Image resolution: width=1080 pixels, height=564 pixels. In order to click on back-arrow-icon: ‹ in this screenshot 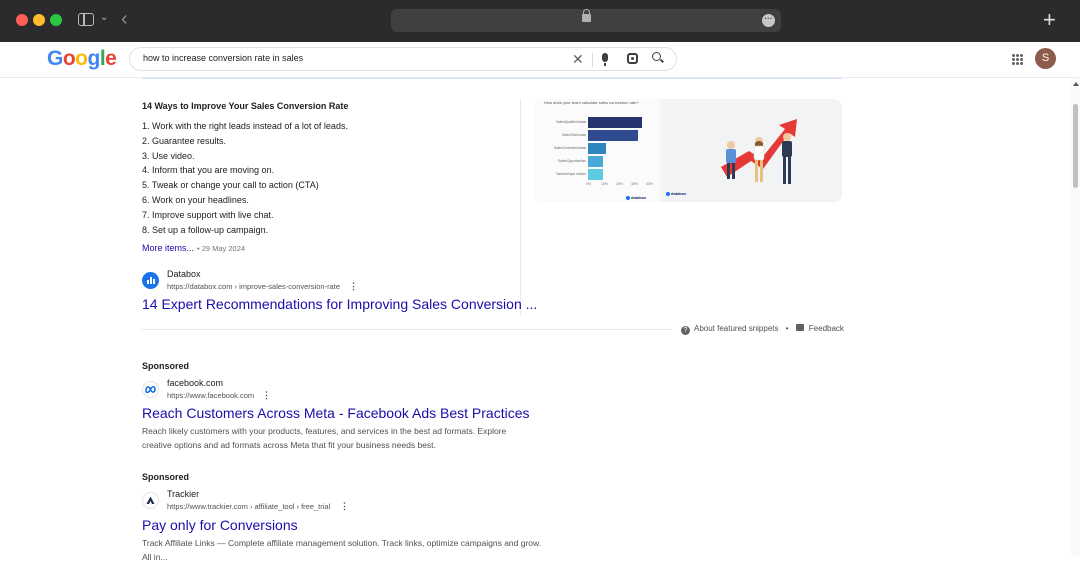, I will do `click(124, 19)`.